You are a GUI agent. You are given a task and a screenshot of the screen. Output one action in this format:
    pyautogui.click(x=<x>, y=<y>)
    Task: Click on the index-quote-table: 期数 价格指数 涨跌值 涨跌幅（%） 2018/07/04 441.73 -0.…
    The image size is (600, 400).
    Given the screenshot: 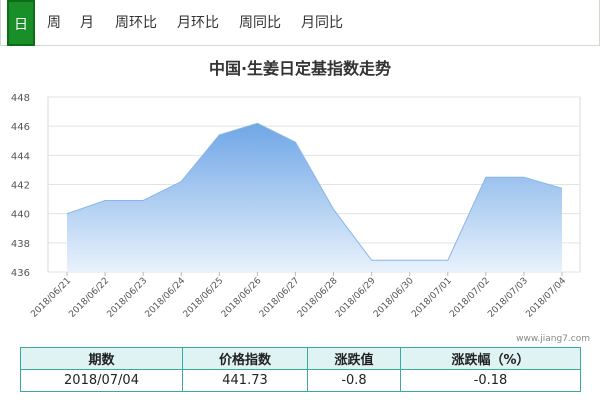 What is the action you would take?
    pyautogui.click(x=300, y=369)
    